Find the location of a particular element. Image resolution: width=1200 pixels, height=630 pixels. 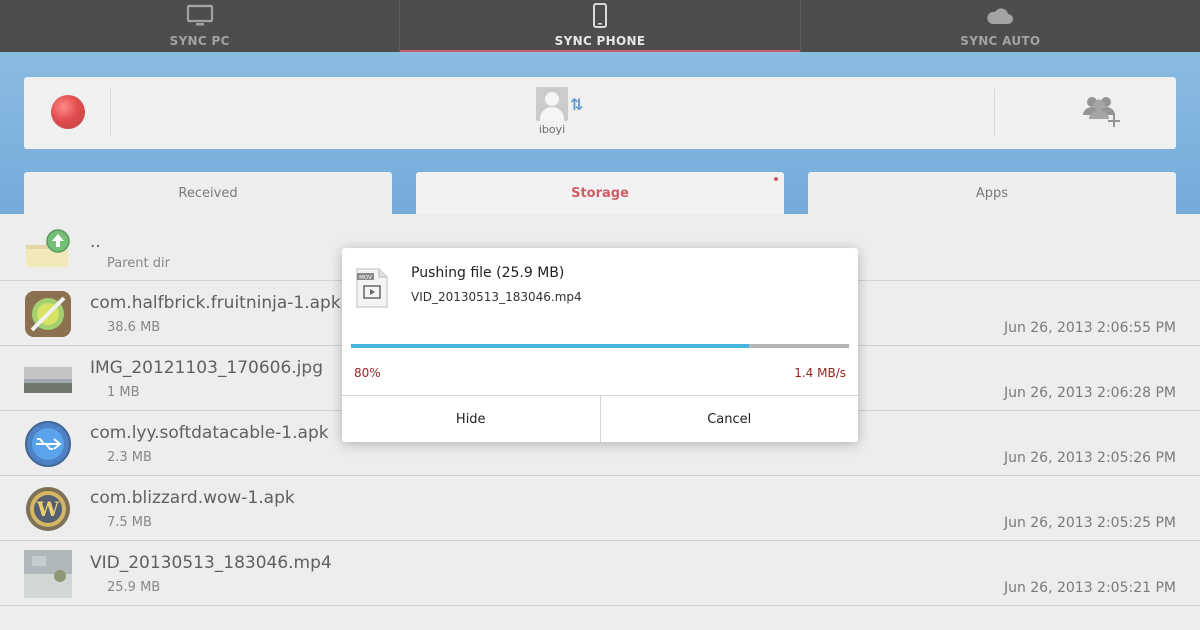

cancel-button-label: Cancel is located at coordinates (729, 419).